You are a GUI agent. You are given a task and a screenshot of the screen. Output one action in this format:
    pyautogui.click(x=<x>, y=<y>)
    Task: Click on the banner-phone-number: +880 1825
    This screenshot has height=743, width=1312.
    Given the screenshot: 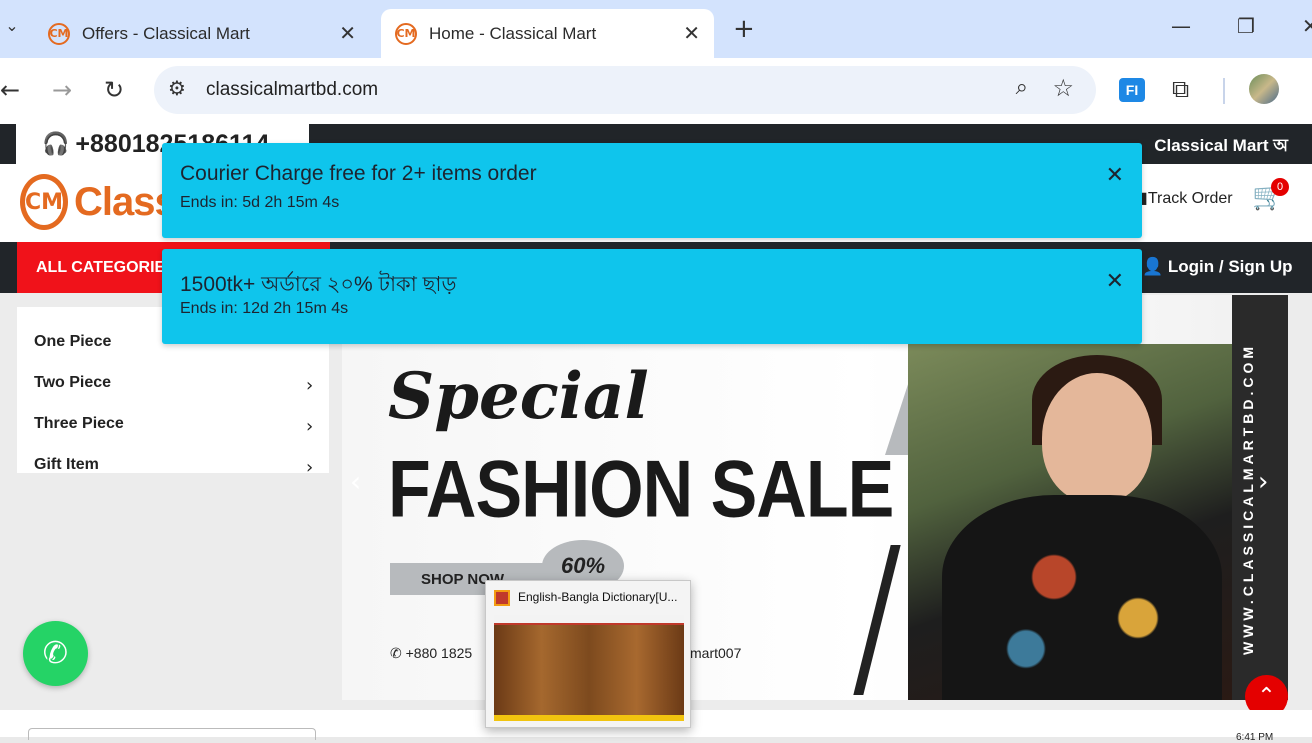 What is the action you would take?
    pyautogui.click(x=439, y=653)
    